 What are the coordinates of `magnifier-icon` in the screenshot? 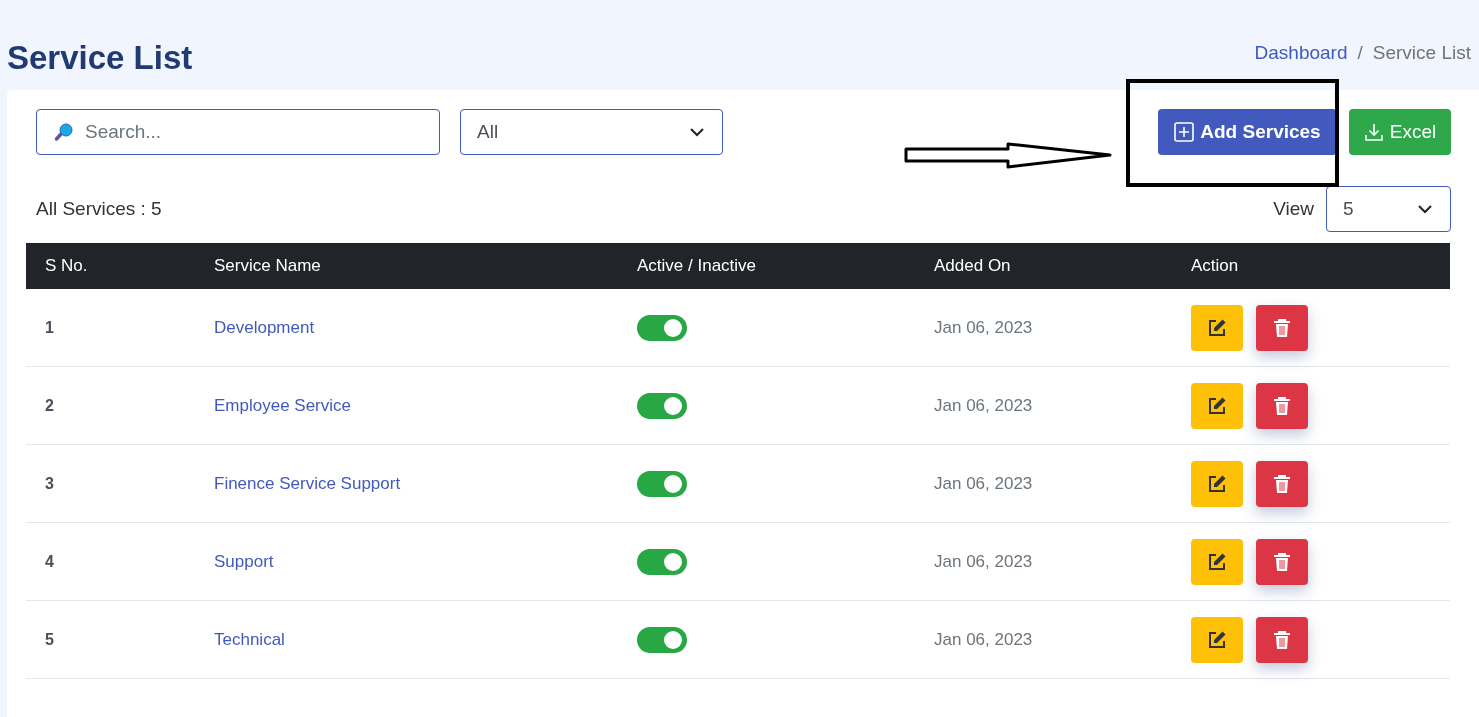 It's located at (64, 132).